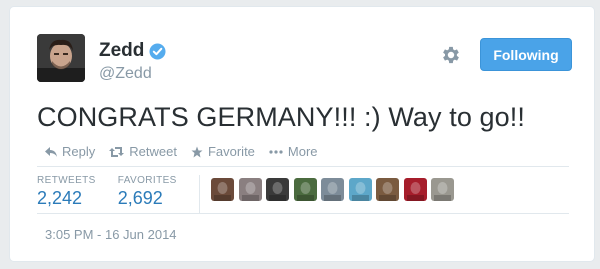  I want to click on retweet-label: Retweet, so click(153, 151).